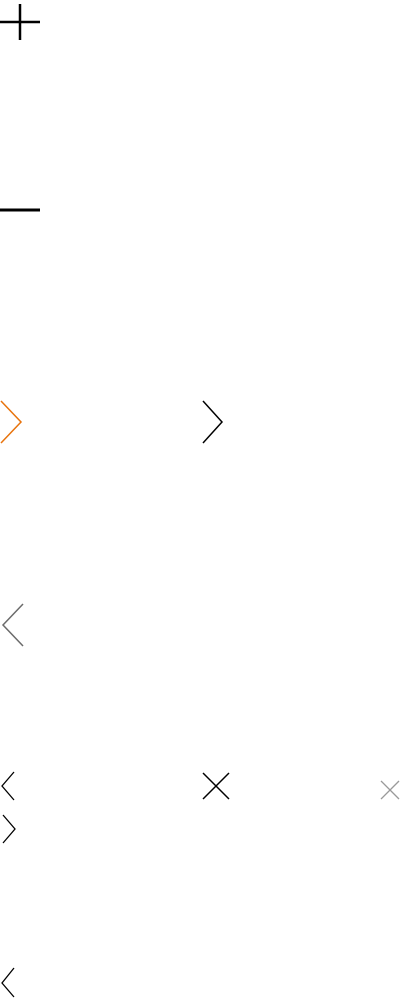  I want to click on minus-icon, so click(20, 210).